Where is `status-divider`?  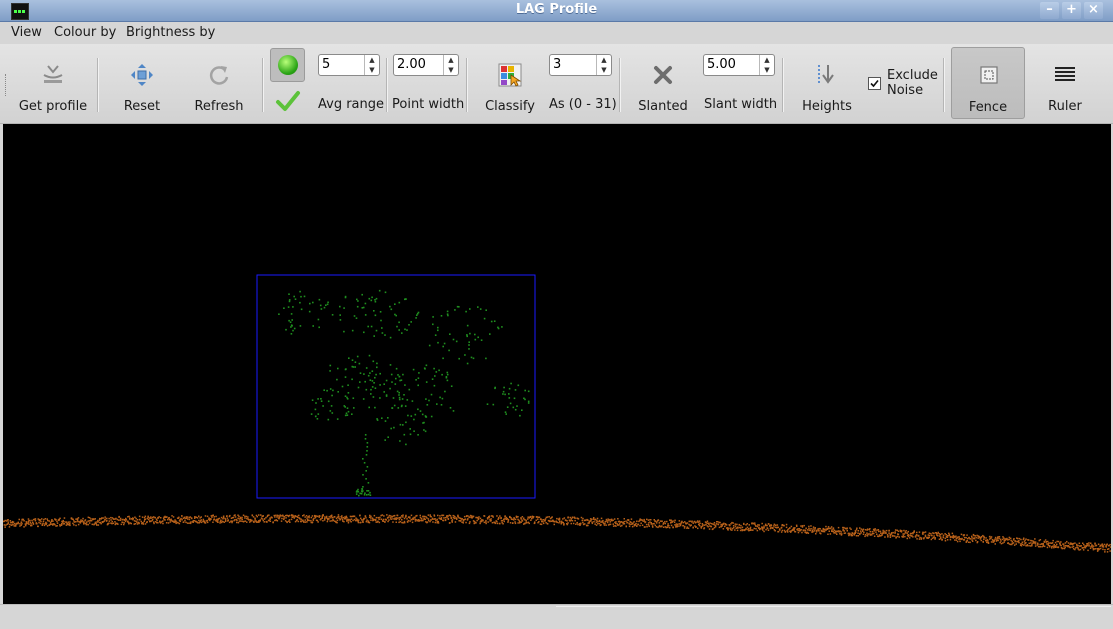 status-divider is located at coordinates (833, 606).